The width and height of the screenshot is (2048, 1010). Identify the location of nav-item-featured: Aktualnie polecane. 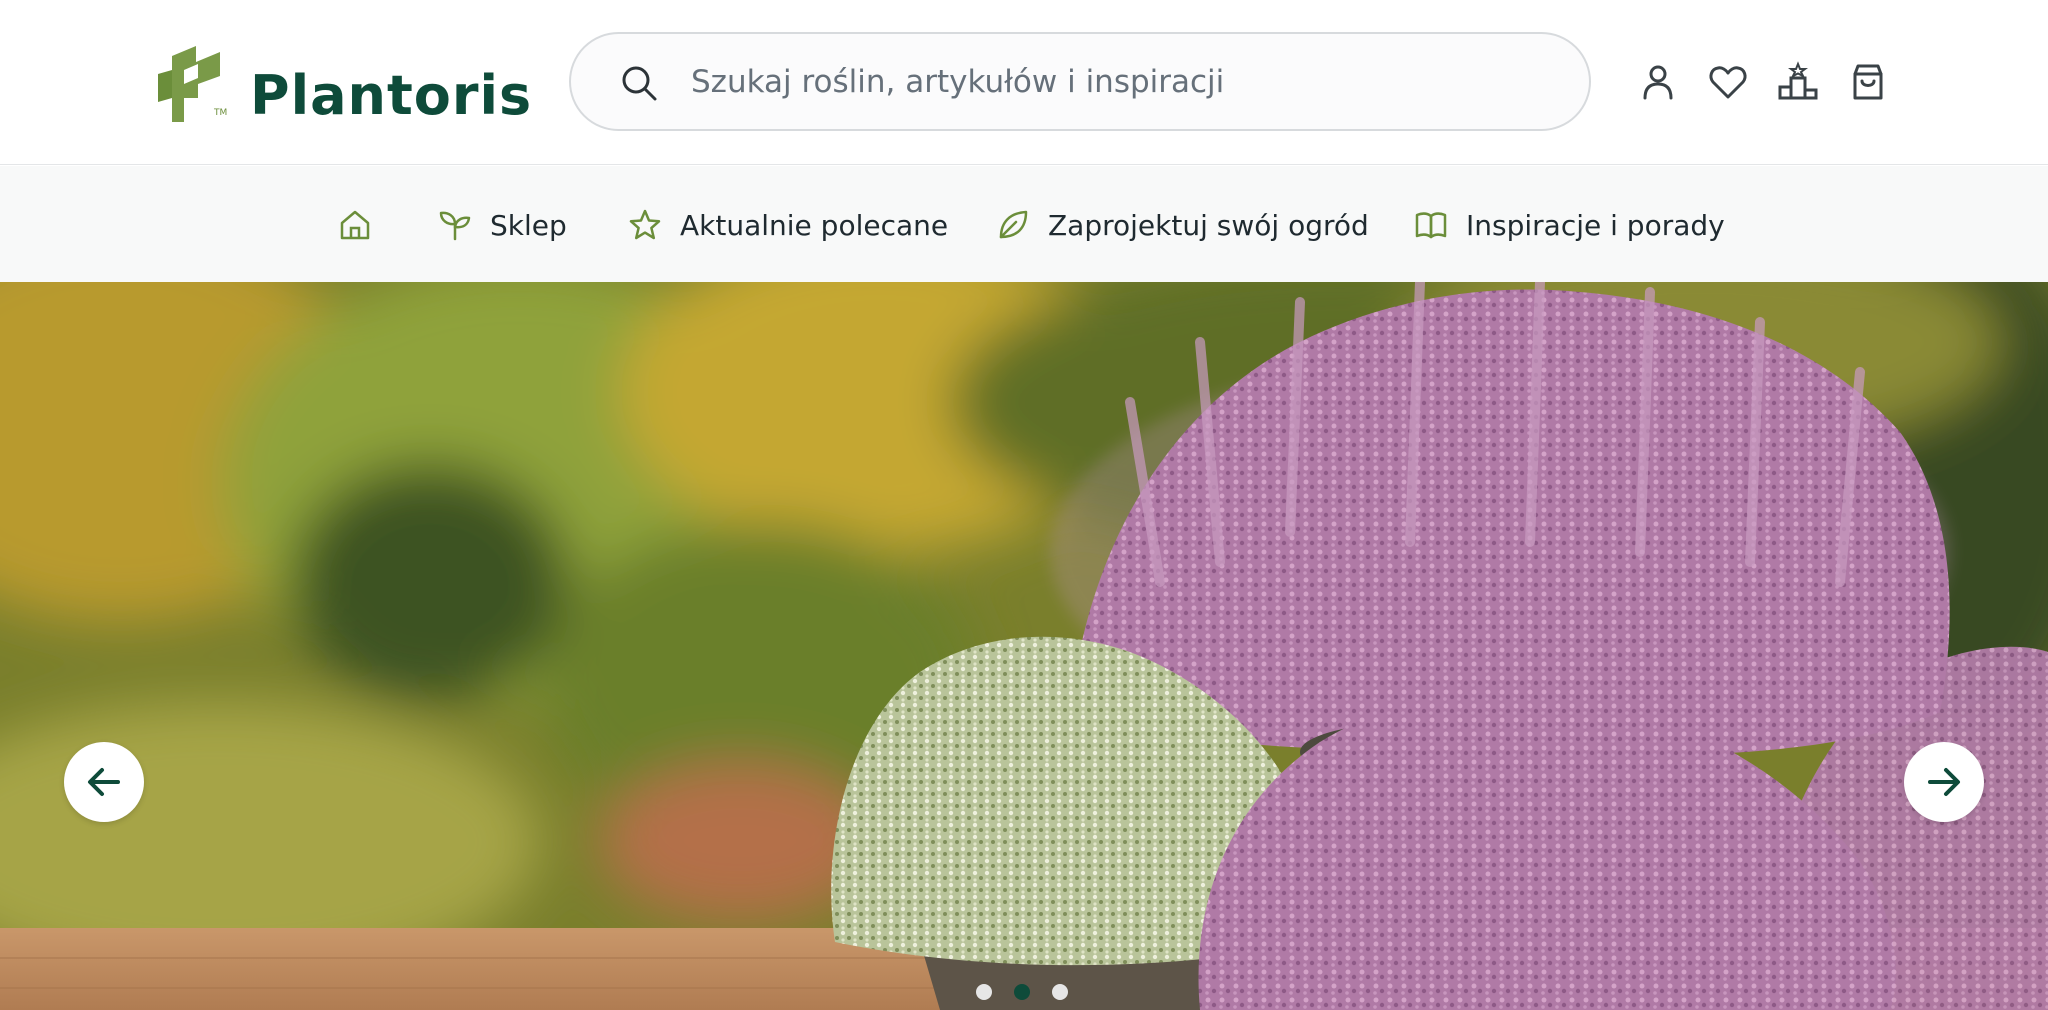
(788, 225).